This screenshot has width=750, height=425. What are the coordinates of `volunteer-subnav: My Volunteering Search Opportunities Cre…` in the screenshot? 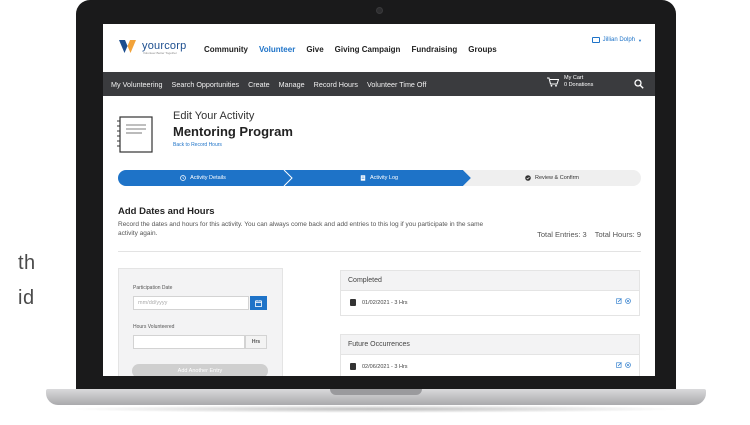 It's located at (379, 84).